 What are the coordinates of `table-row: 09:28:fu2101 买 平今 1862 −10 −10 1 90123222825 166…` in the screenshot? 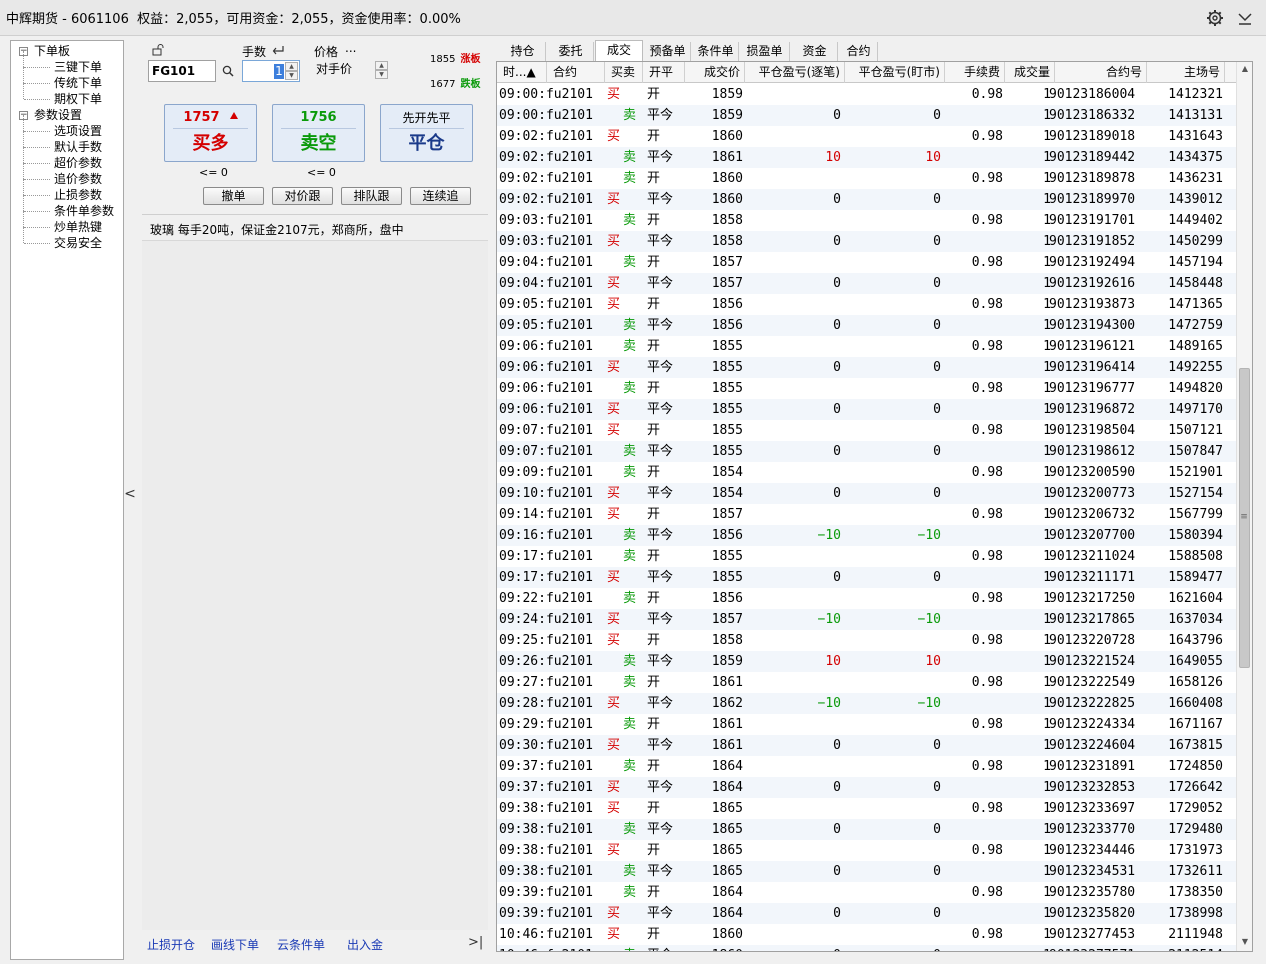 It's located at (867, 703).